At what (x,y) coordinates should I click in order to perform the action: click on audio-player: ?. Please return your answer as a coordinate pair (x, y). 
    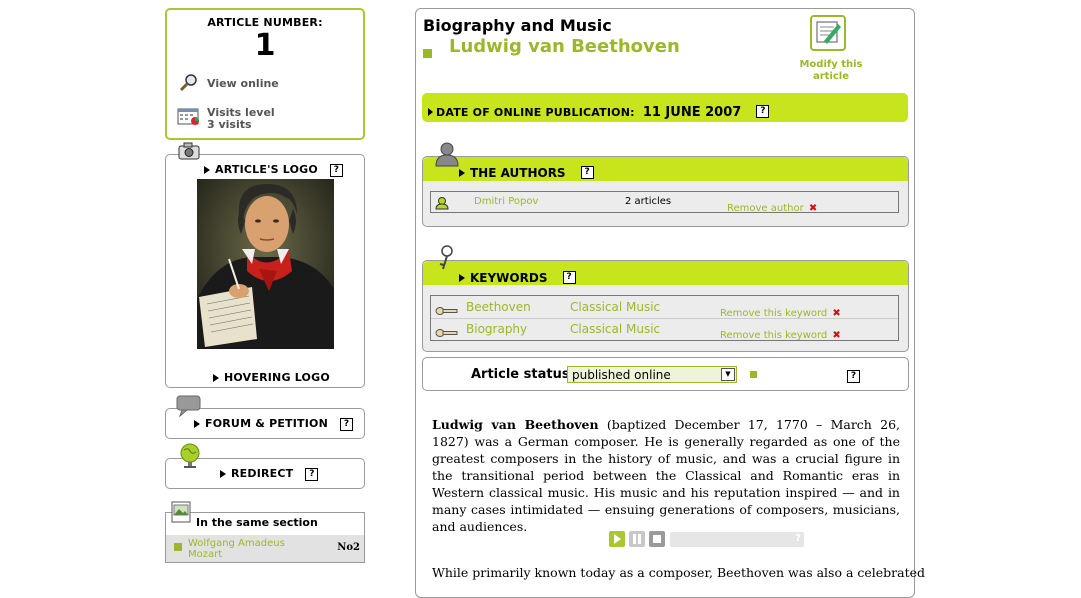
    Looking at the image, I should click on (707, 539).